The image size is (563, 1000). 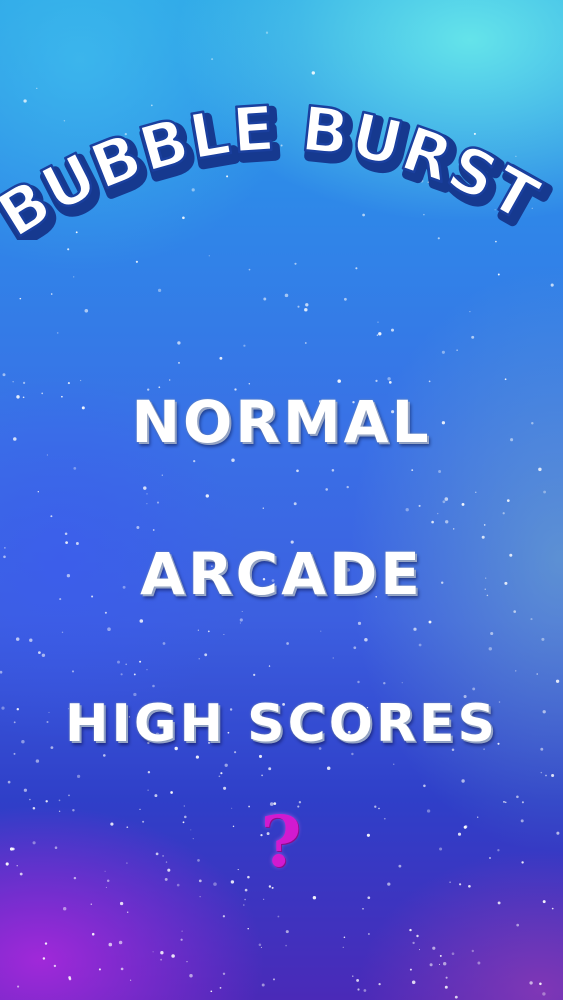 What do you see at coordinates (281, 422) in the screenshot?
I see `normal-mode-button: NORMAL` at bounding box center [281, 422].